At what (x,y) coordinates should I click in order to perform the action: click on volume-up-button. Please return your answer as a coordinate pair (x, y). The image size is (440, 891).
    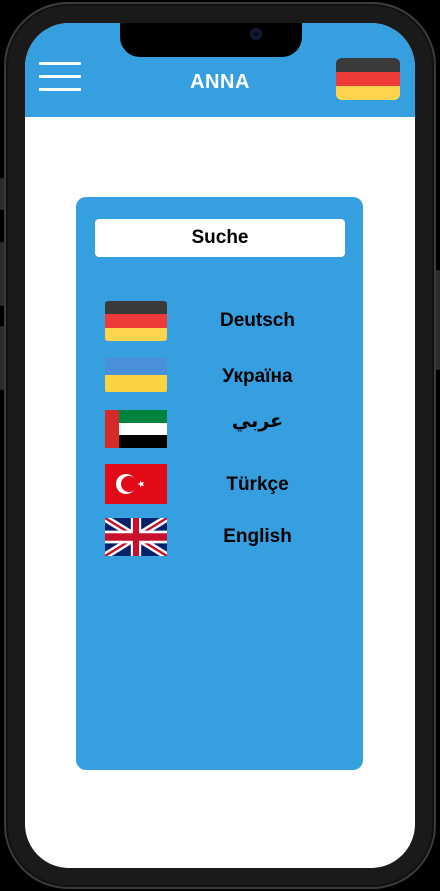
    Looking at the image, I should click on (2, 274).